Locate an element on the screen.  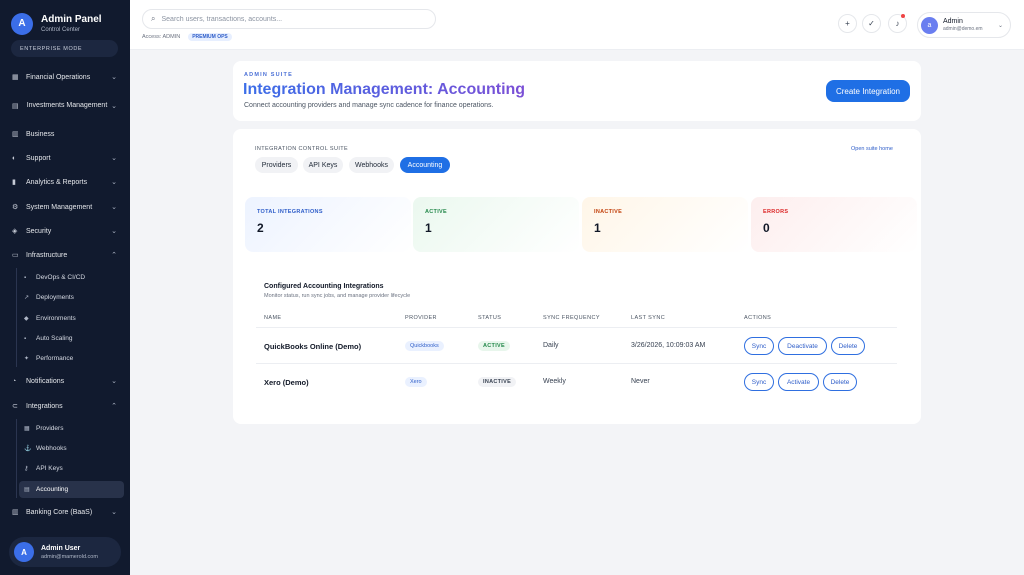
tab-webhooks: Webhooks is located at coordinates (371, 165).